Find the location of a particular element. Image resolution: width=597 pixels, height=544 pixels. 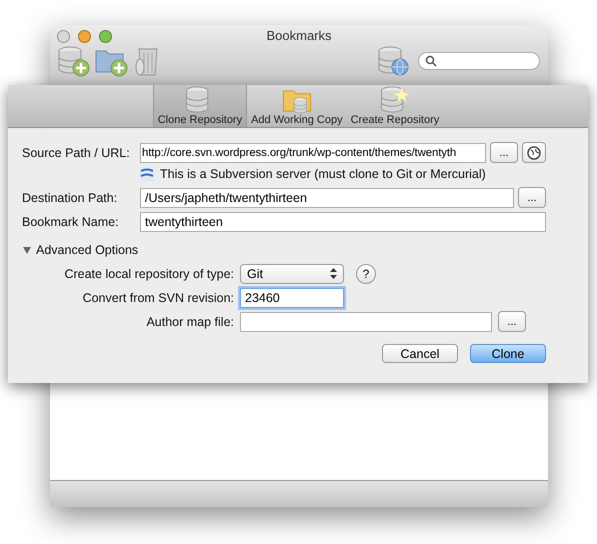

minimize-button is located at coordinates (84, 36).